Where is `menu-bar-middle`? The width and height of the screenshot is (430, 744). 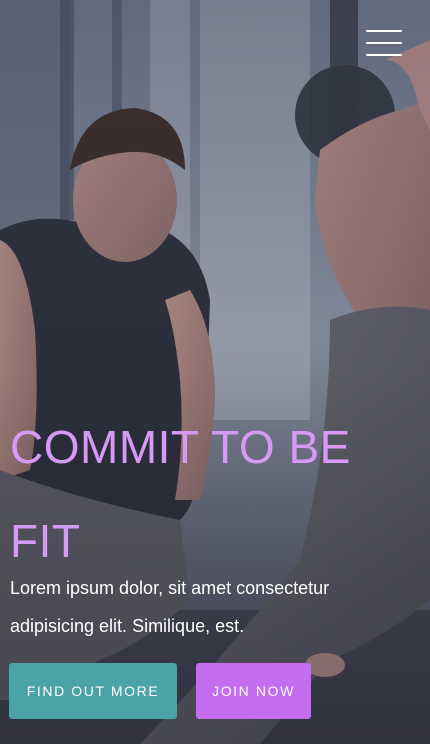 menu-bar-middle is located at coordinates (384, 43).